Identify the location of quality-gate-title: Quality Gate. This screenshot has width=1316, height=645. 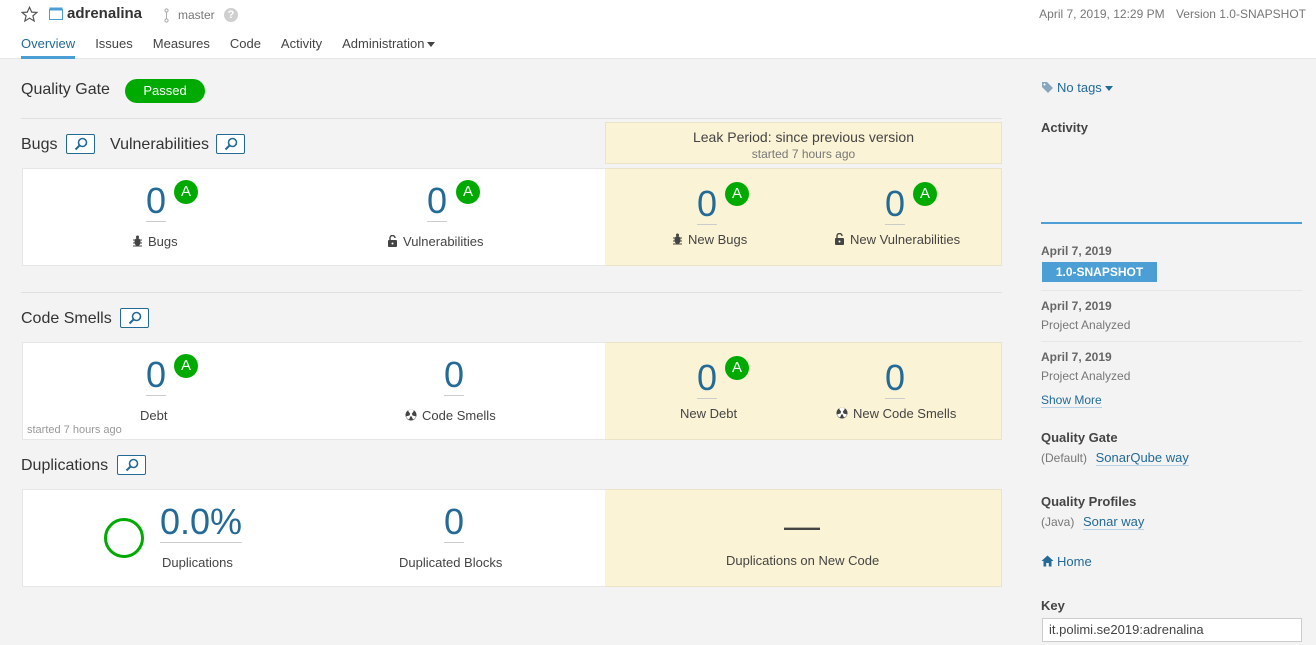
(65, 89).